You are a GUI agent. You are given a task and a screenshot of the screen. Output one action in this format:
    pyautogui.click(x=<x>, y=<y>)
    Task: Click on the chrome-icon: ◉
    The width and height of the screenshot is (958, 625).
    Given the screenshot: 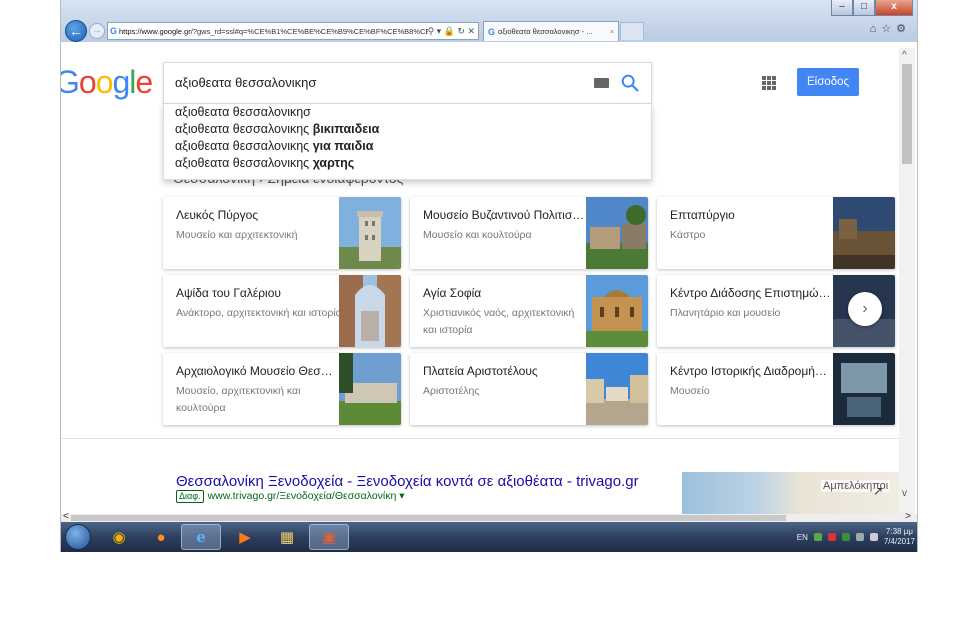 What is the action you would take?
    pyautogui.click(x=119, y=537)
    